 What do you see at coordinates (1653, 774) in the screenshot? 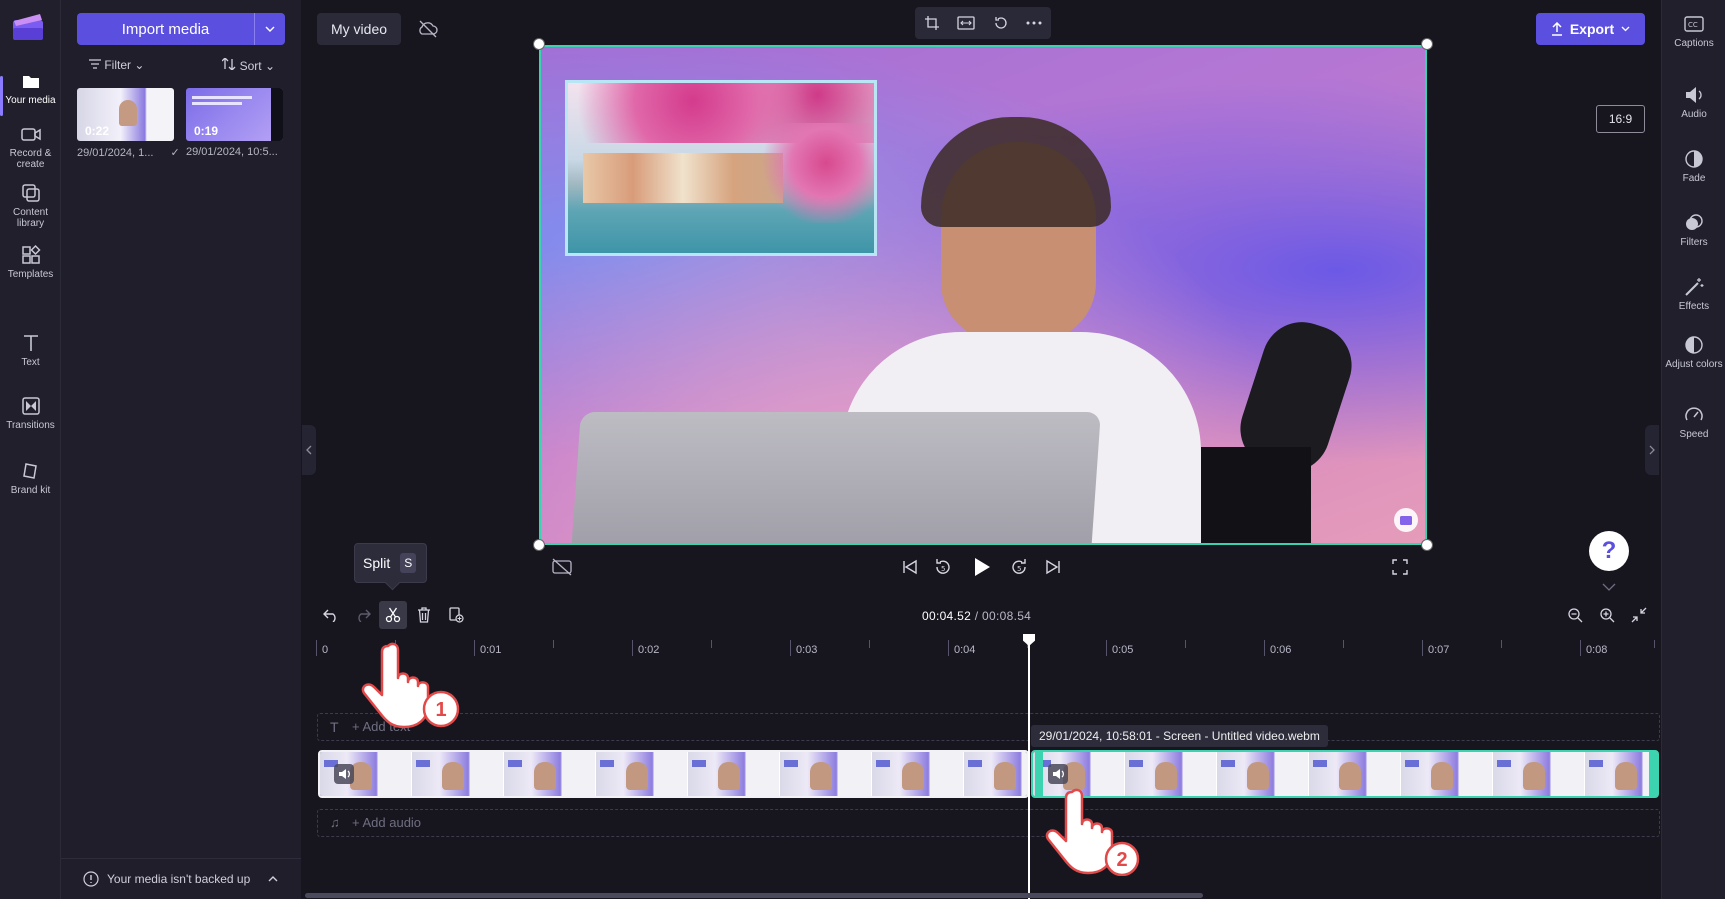
I see `clip-trim-handle-right` at bounding box center [1653, 774].